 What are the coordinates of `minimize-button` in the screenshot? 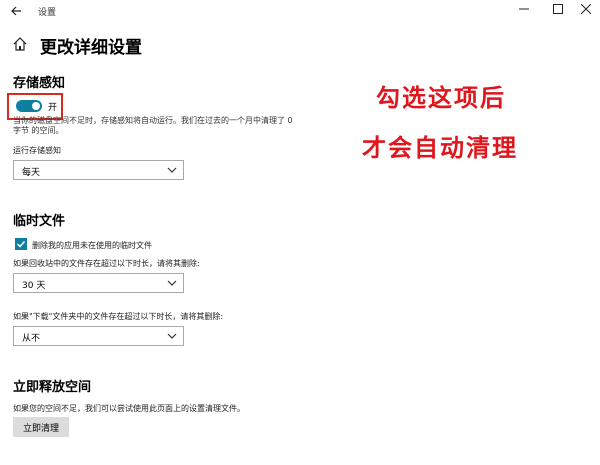 It's located at (524, 11).